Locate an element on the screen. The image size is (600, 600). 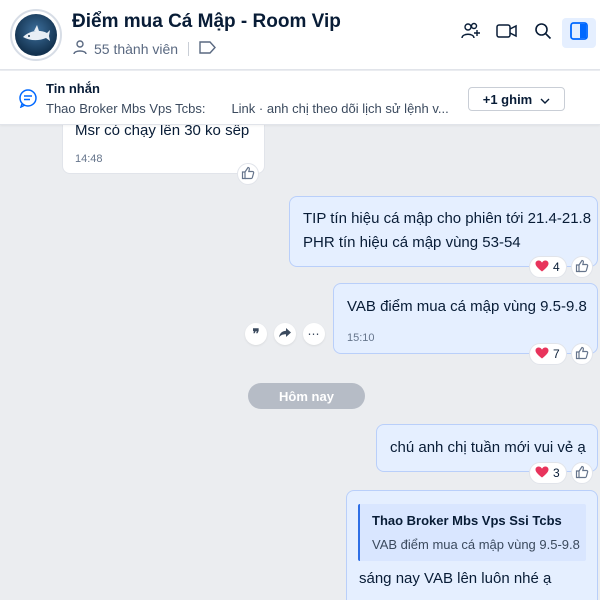
message-time: 15:10 is located at coordinates (361, 338).